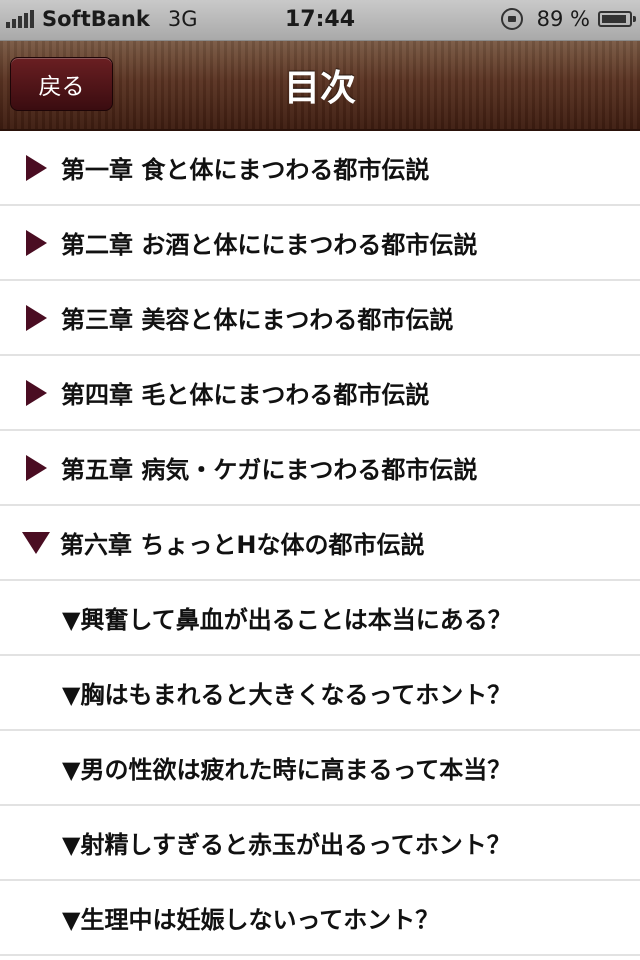 This screenshot has height=960, width=640. I want to click on status-bar: SoftBank 3G 17:44 89 %, so click(320, 20).